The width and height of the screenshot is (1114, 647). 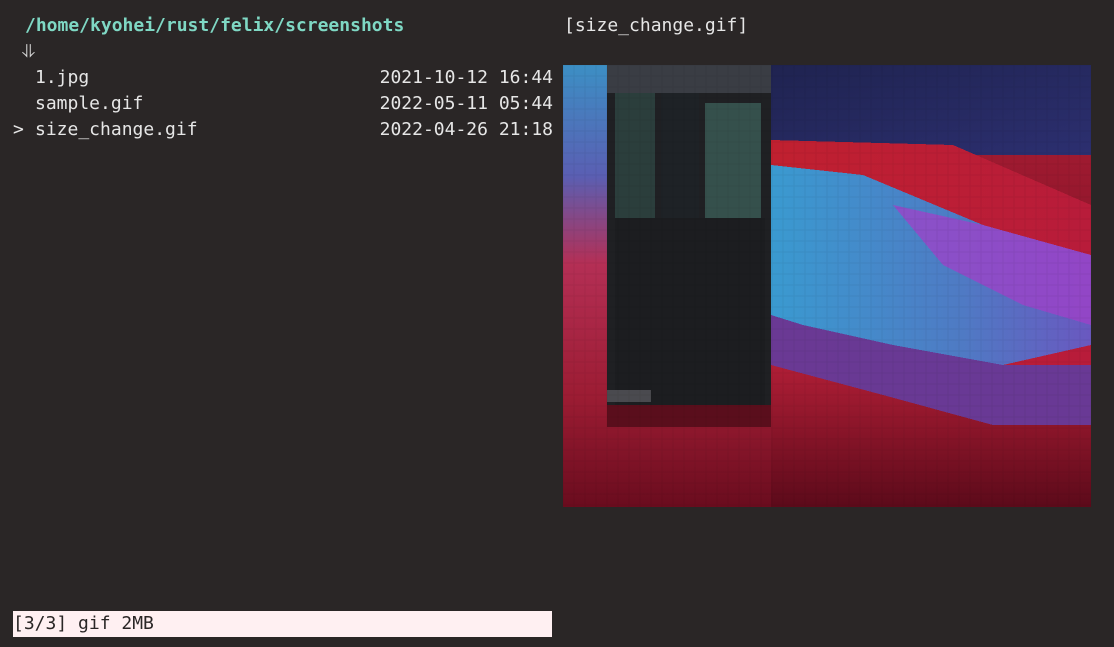 I want to click on sort-order-icon: ⥥, so click(x=29, y=51).